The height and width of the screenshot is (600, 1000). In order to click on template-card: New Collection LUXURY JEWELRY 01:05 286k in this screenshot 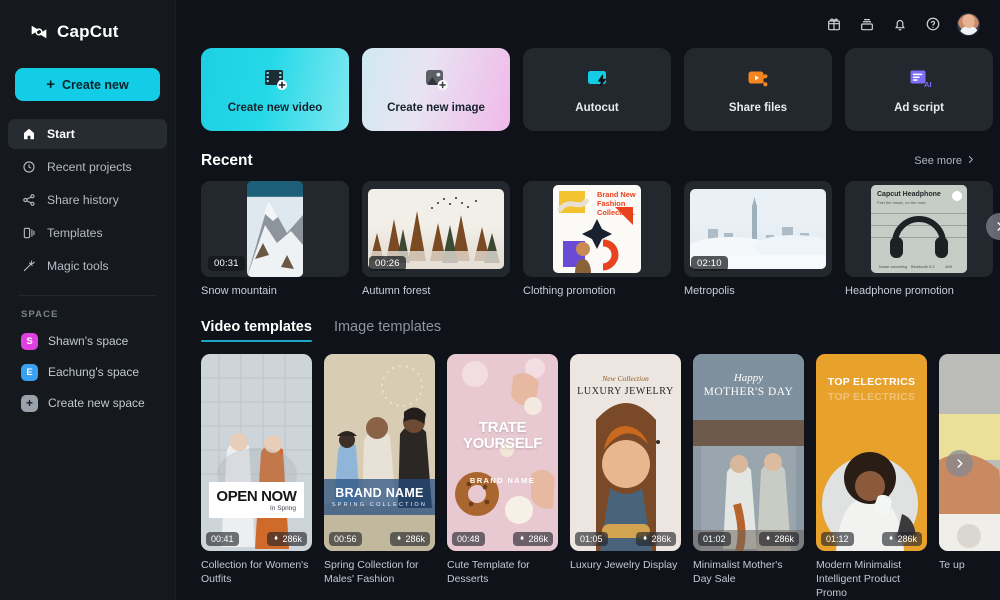, I will do `click(625, 477)`.